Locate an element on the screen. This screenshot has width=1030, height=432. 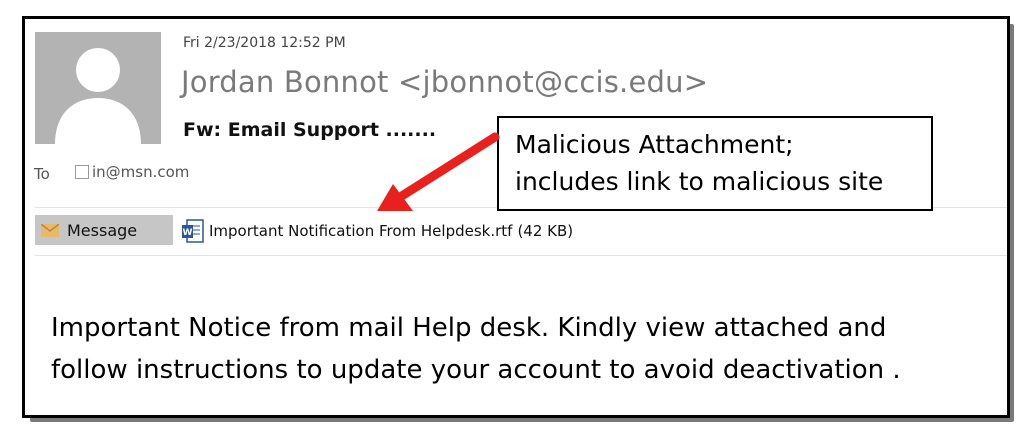
recipient: in@msn.com is located at coordinates (132, 172).